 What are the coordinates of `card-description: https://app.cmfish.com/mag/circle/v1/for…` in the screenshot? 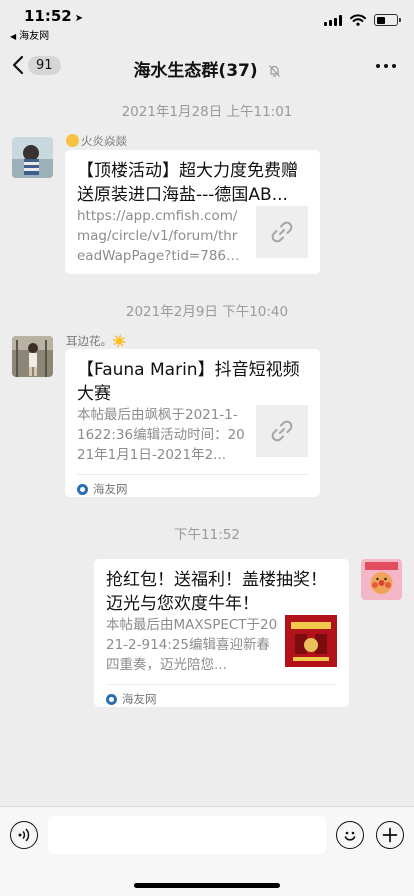 It's located at (160, 236).